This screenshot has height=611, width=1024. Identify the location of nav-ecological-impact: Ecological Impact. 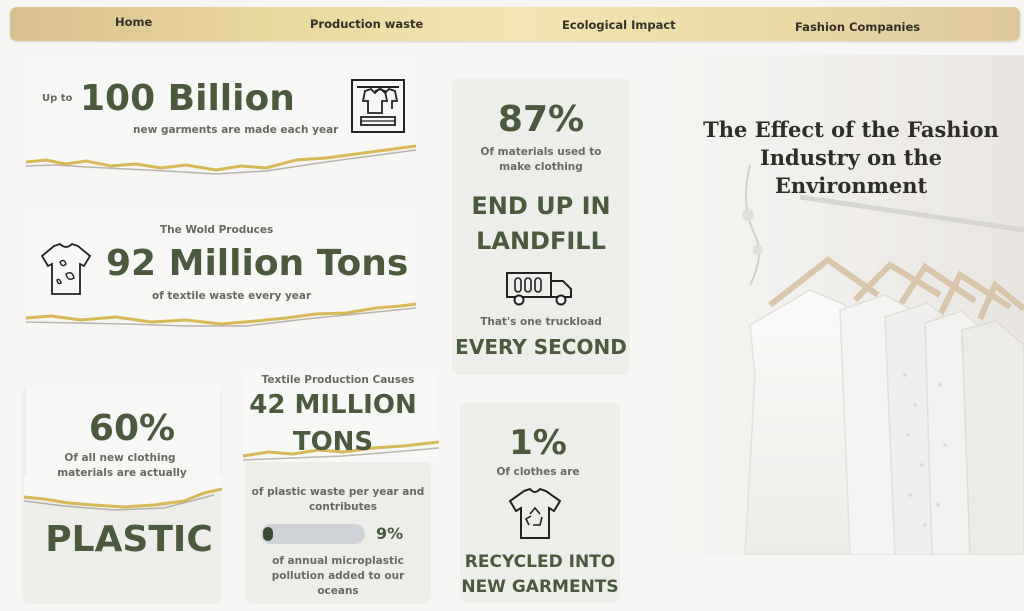
(619, 25).